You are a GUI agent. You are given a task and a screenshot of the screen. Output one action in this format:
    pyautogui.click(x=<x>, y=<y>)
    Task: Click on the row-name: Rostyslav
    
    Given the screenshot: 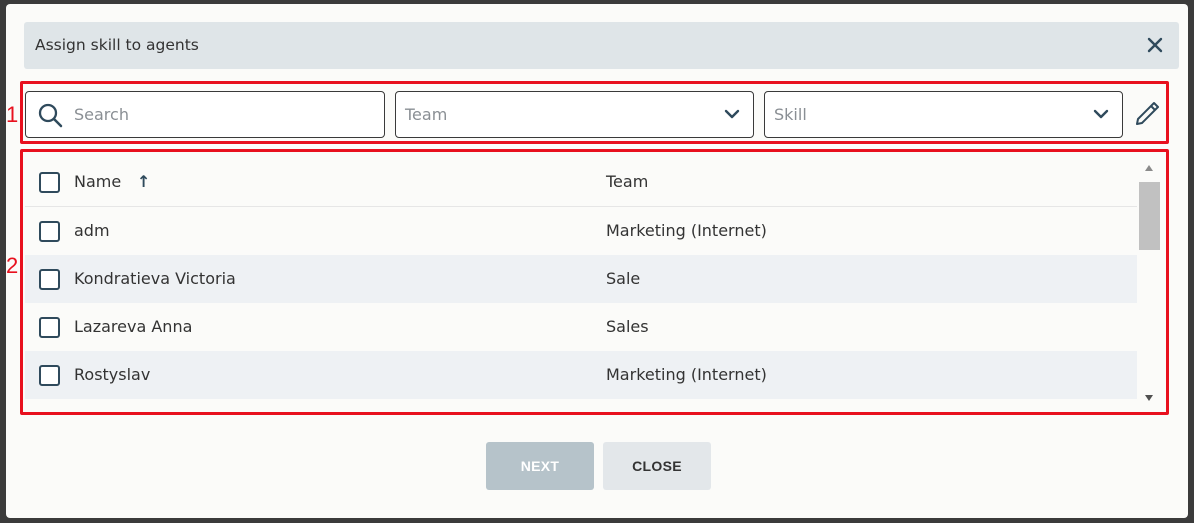 What is the action you would take?
    pyautogui.click(x=112, y=374)
    